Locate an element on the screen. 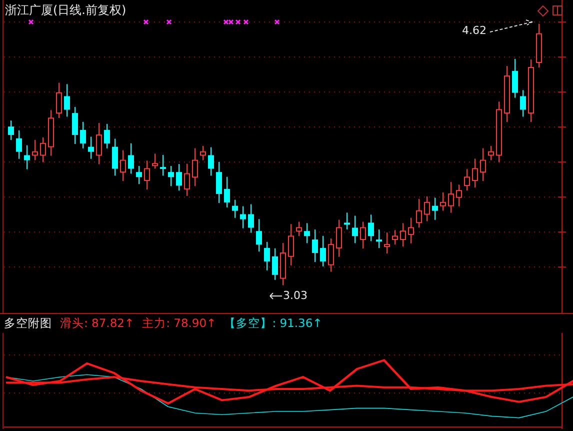 The height and width of the screenshot is (431, 573). low-price-label: 3.03 is located at coordinates (295, 295).